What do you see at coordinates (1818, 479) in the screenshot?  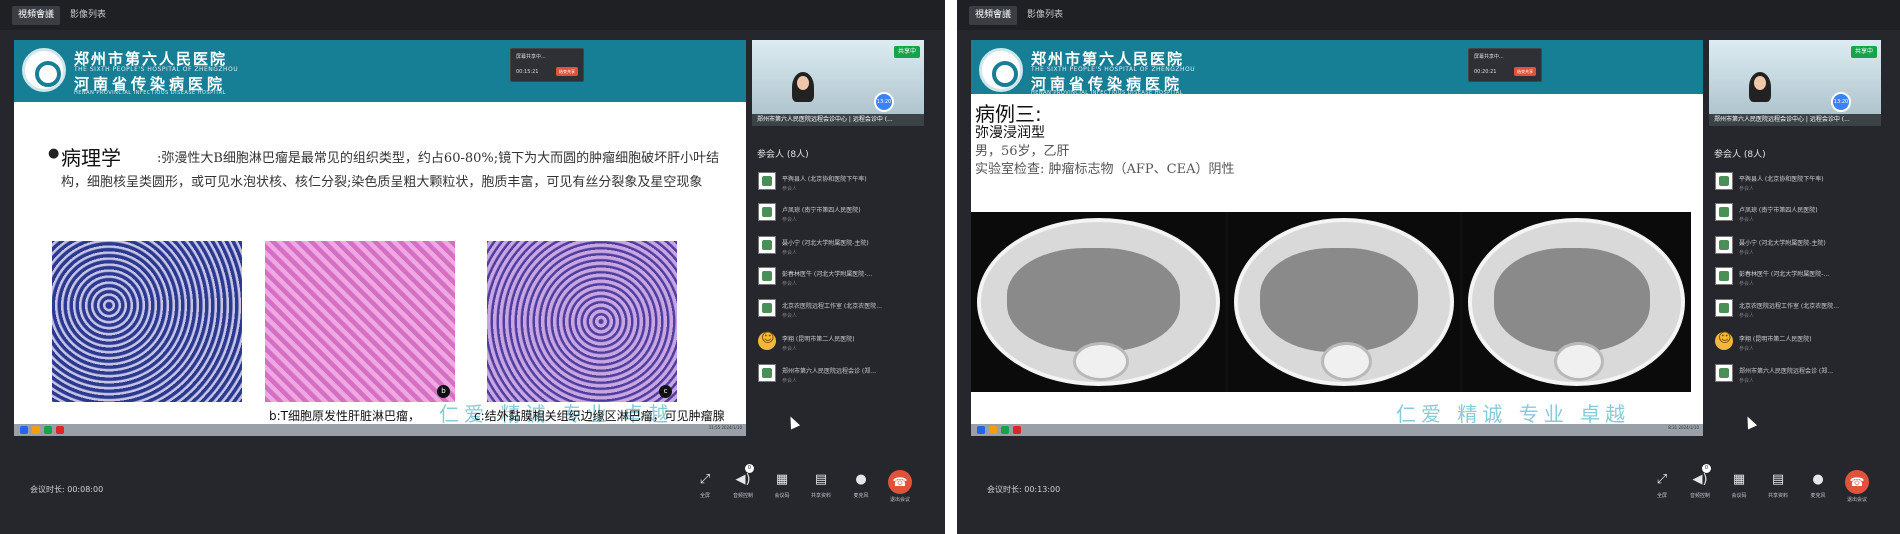 I see `microphone-icon: ●` at bounding box center [1818, 479].